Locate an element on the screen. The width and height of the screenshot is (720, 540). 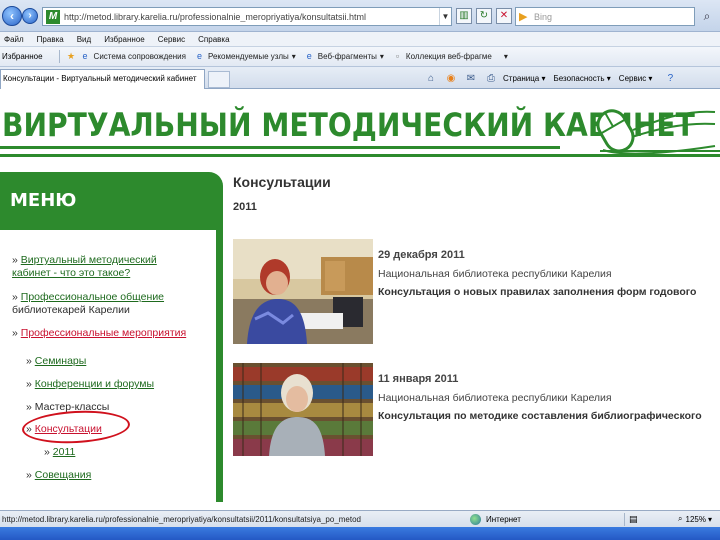
favorite-link-2-label: Рекомендуемые узлы is located at coordinates (248, 56).